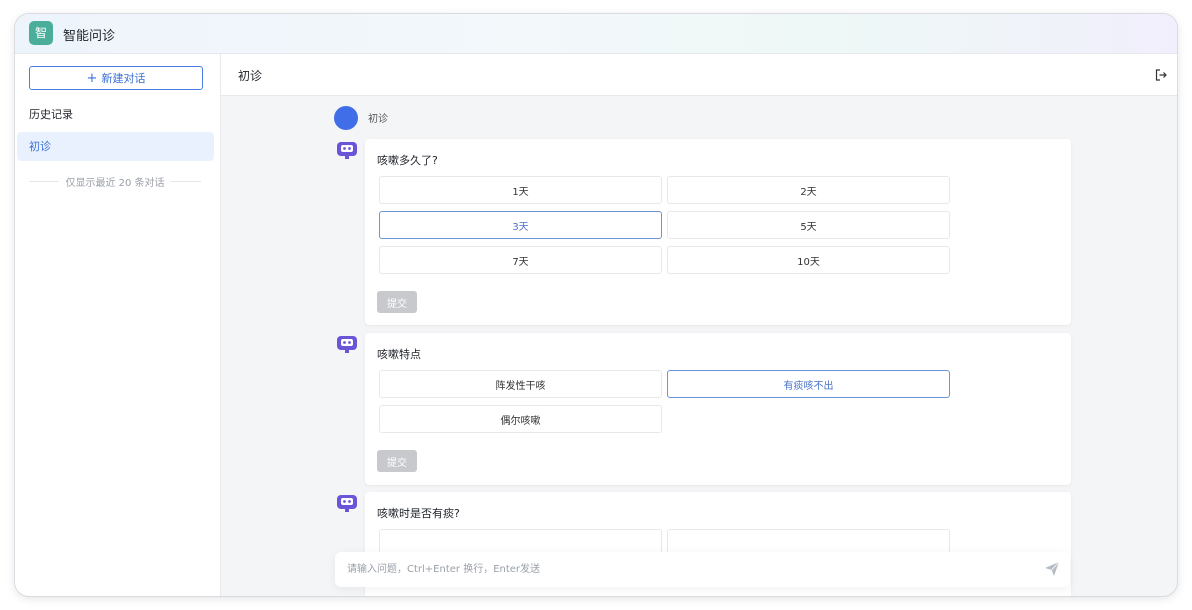 The width and height of the screenshot is (1192, 610). I want to click on app-title: 智能问诊, so click(89, 36).